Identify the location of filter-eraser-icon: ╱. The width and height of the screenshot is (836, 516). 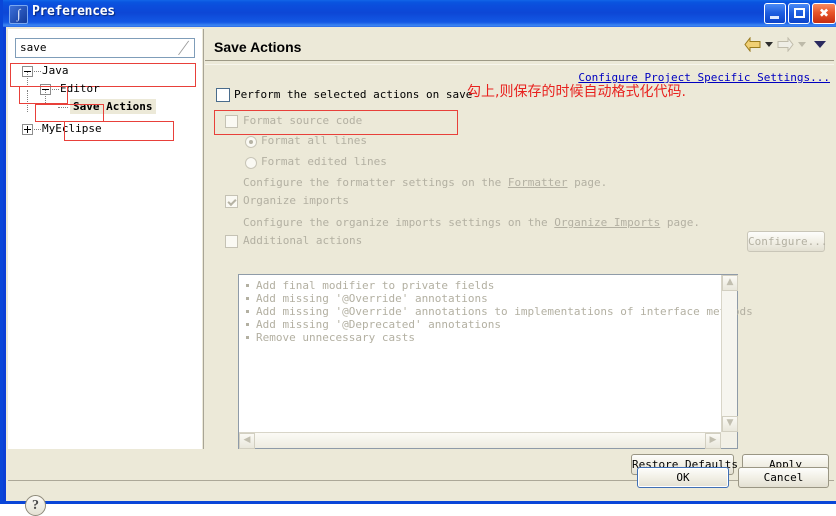
(184, 48).